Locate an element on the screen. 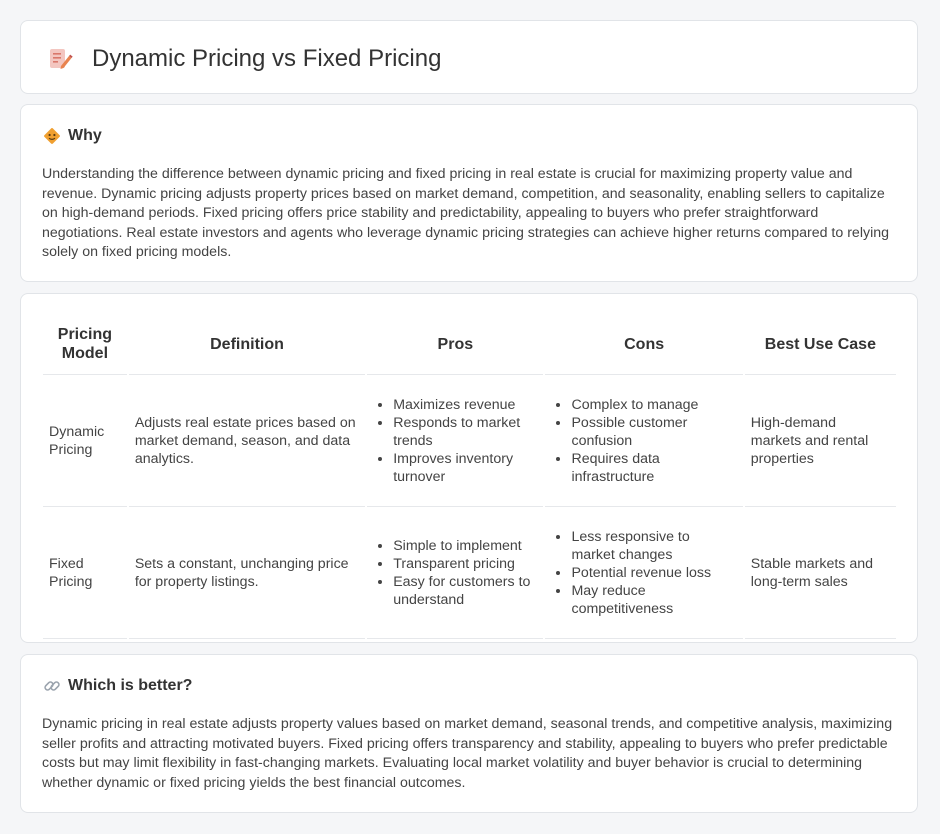 The height and width of the screenshot is (834, 940). header-card: Dynamic Pricing vs Fixed Pricing is located at coordinates (469, 57).